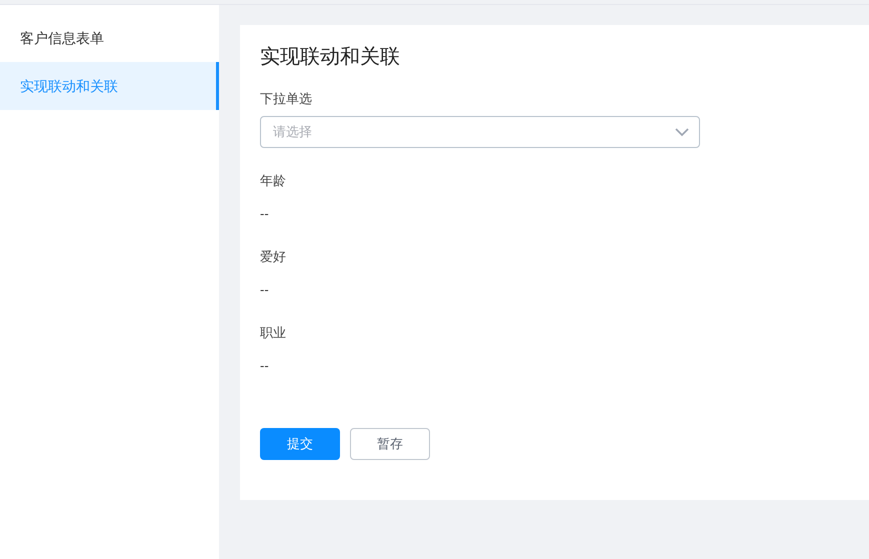  I want to click on field-label: 爱好, so click(273, 257).